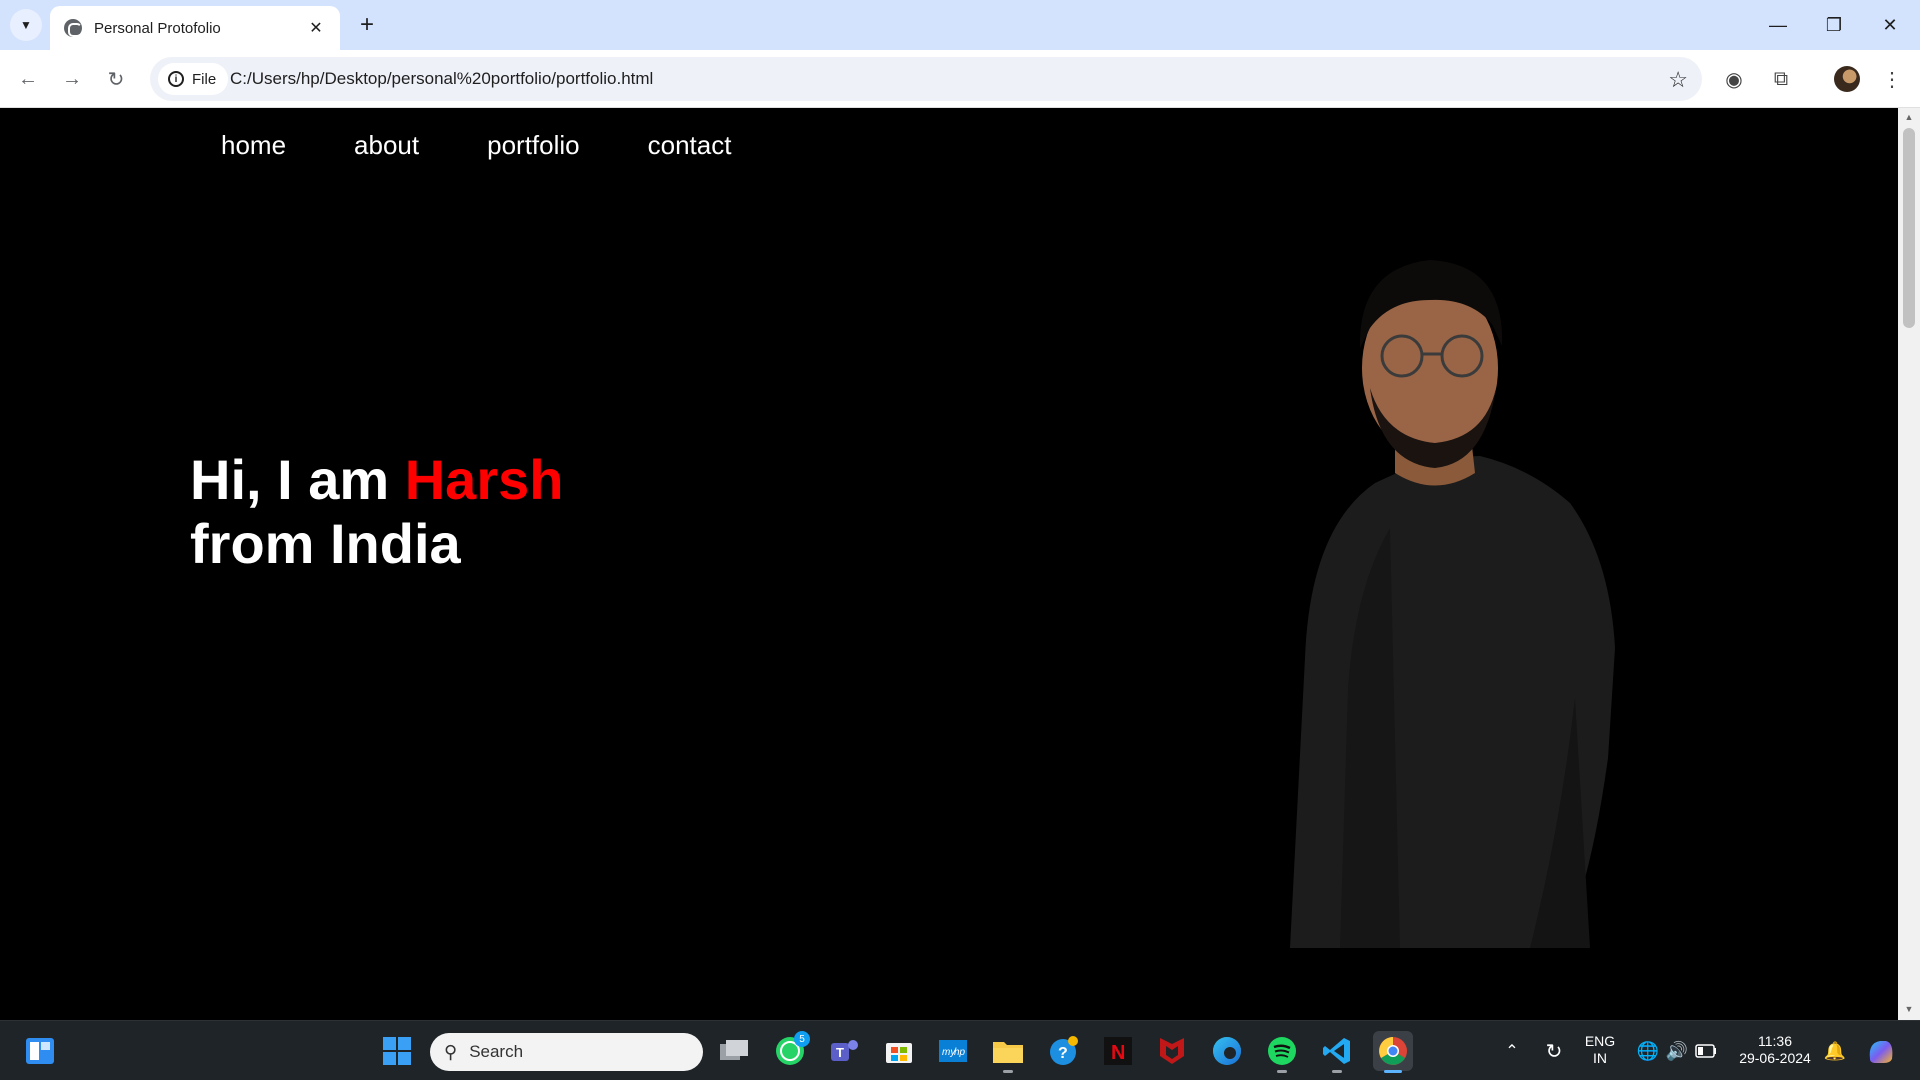  I want to click on edge-icon, so click(1227, 1051).